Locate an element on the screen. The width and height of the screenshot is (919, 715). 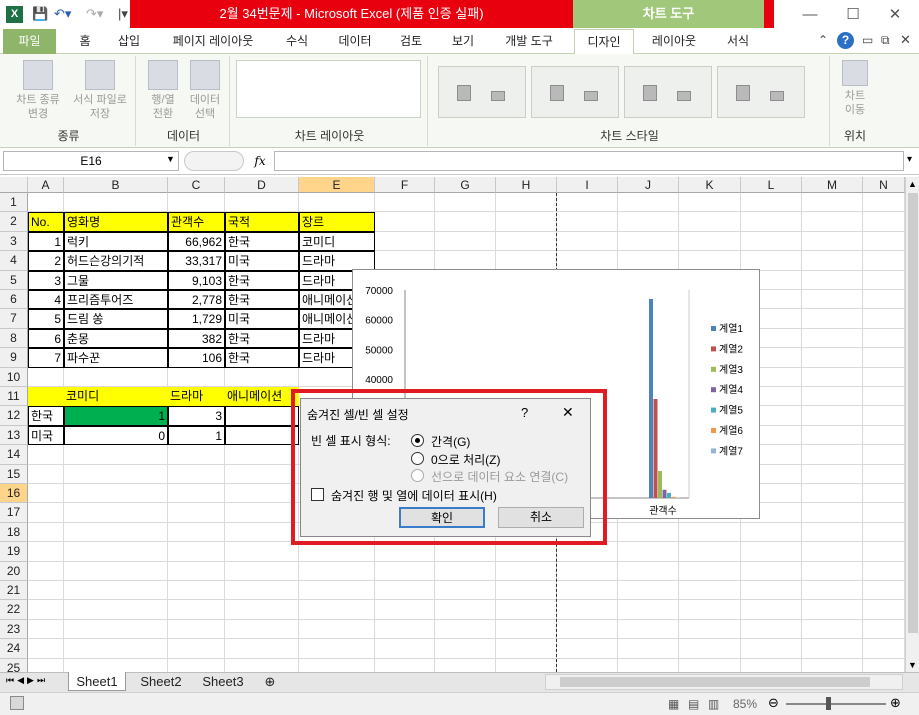
col-header-g: G is located at coordinates (465, 185).